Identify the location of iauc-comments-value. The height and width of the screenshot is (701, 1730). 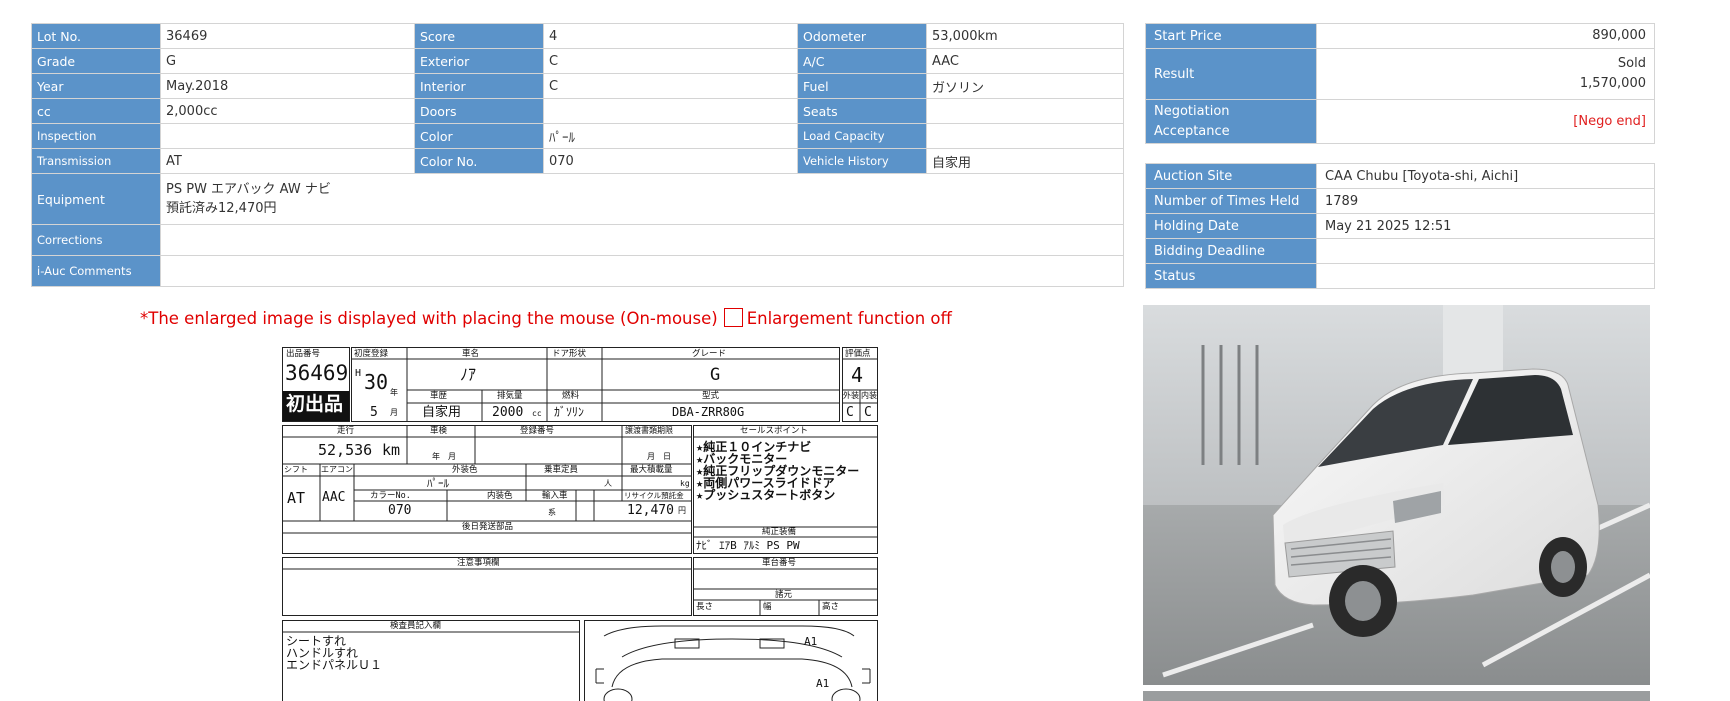
(642, 271).